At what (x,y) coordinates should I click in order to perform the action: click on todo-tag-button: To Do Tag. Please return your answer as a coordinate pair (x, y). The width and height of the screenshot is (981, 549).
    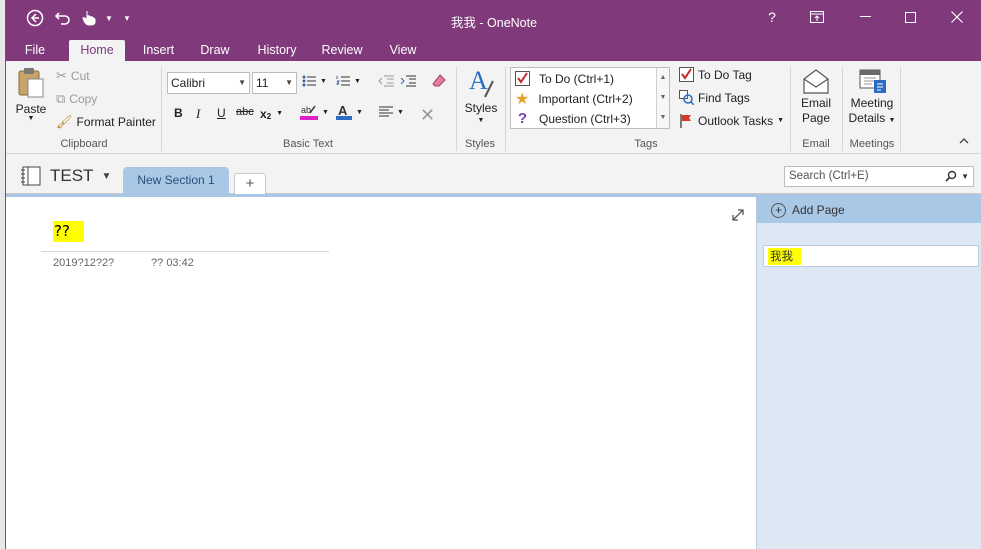
    Looking at the image, I should click on (715, 74).